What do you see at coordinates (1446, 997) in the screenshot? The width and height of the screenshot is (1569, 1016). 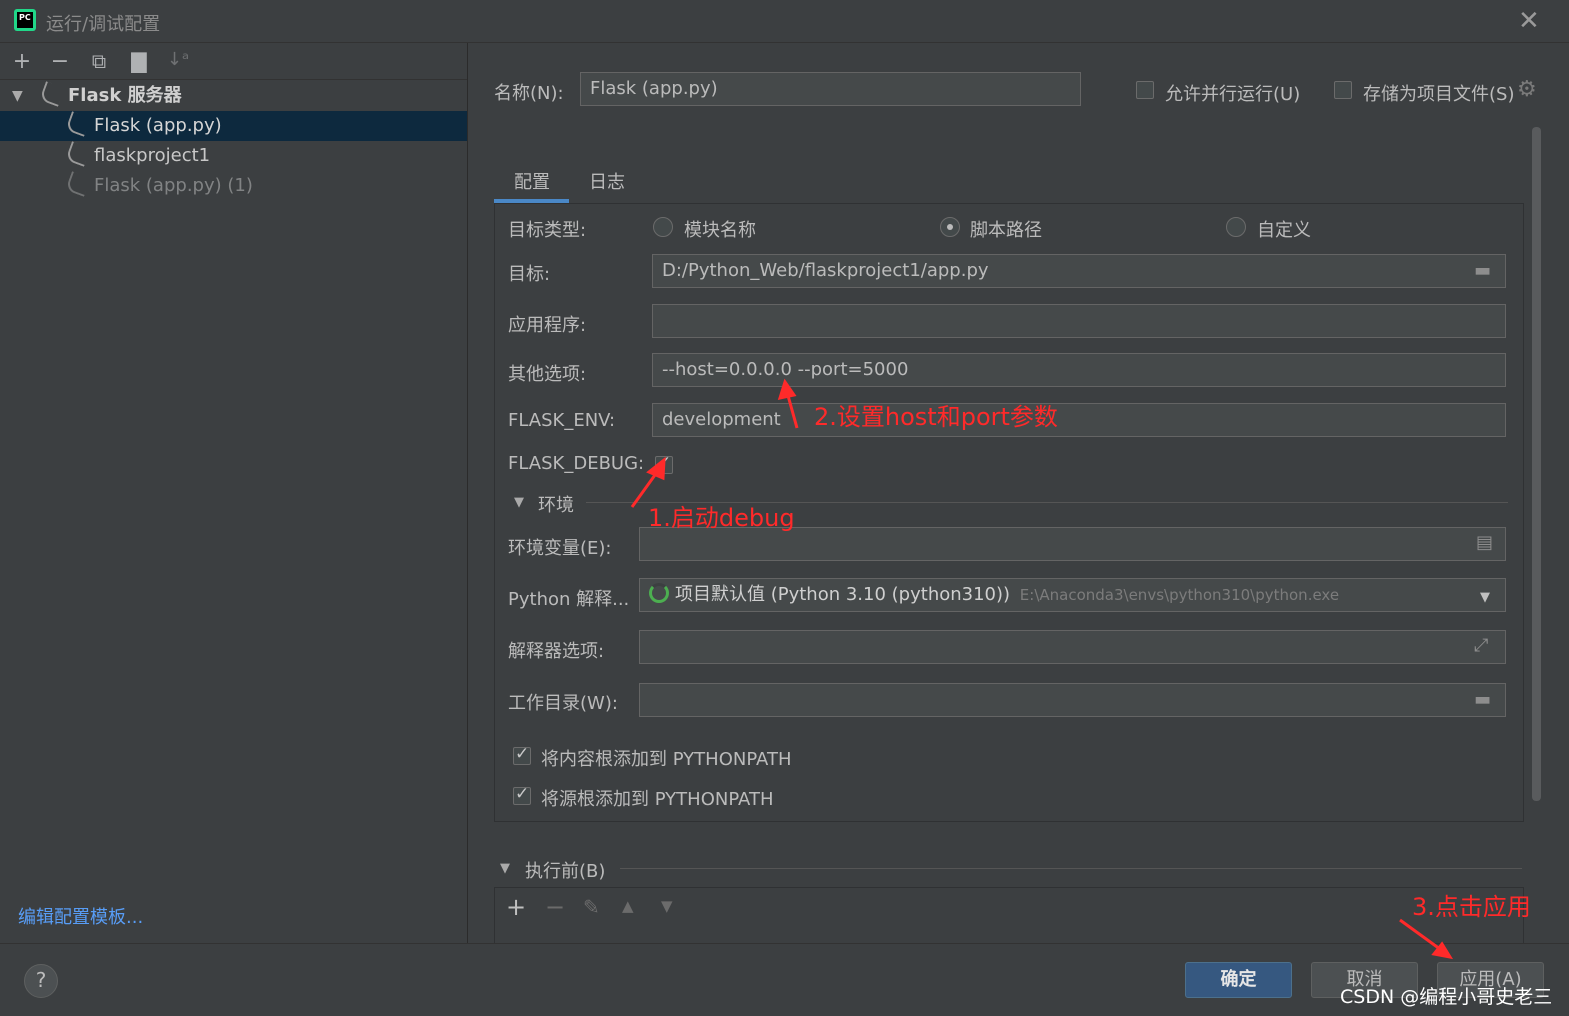 I see `watermark: CSDN @编程小哥史老三` at bounding box center [1446, 997].